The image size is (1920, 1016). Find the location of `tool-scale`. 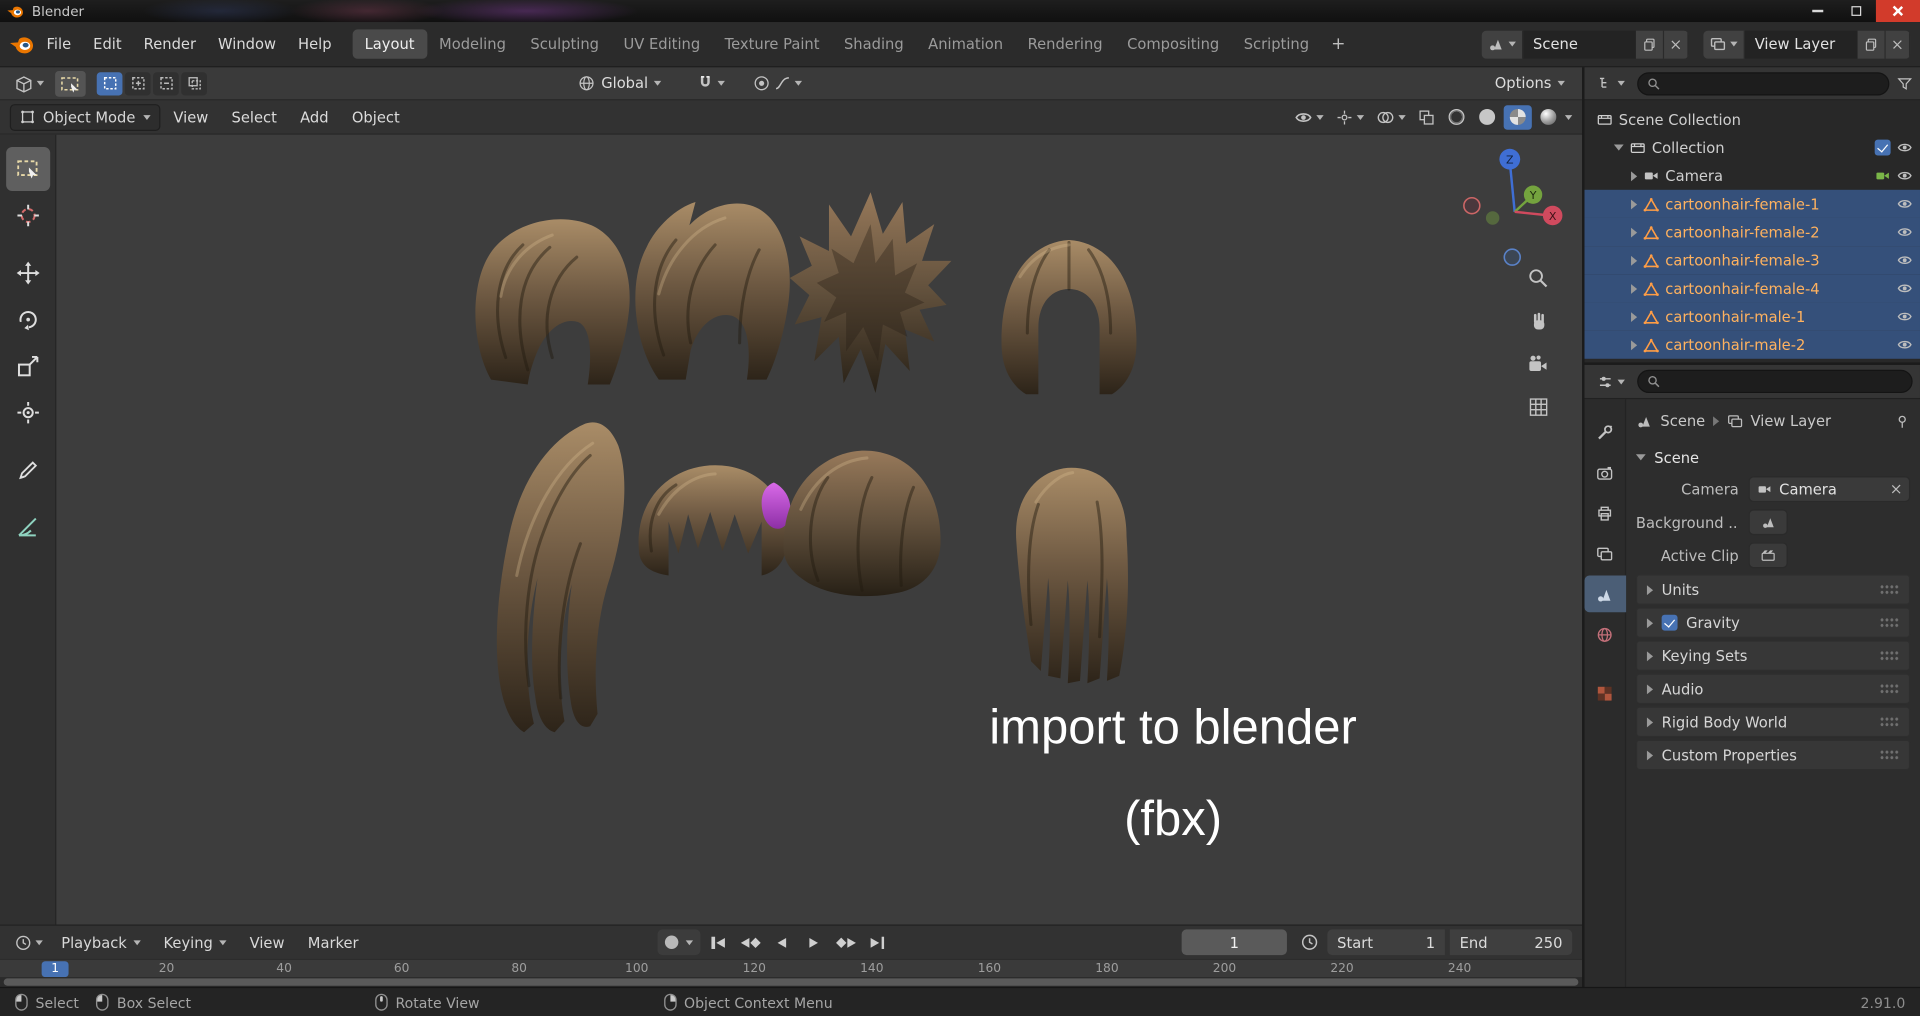

tool-scale is located at coordinates (28, 366).